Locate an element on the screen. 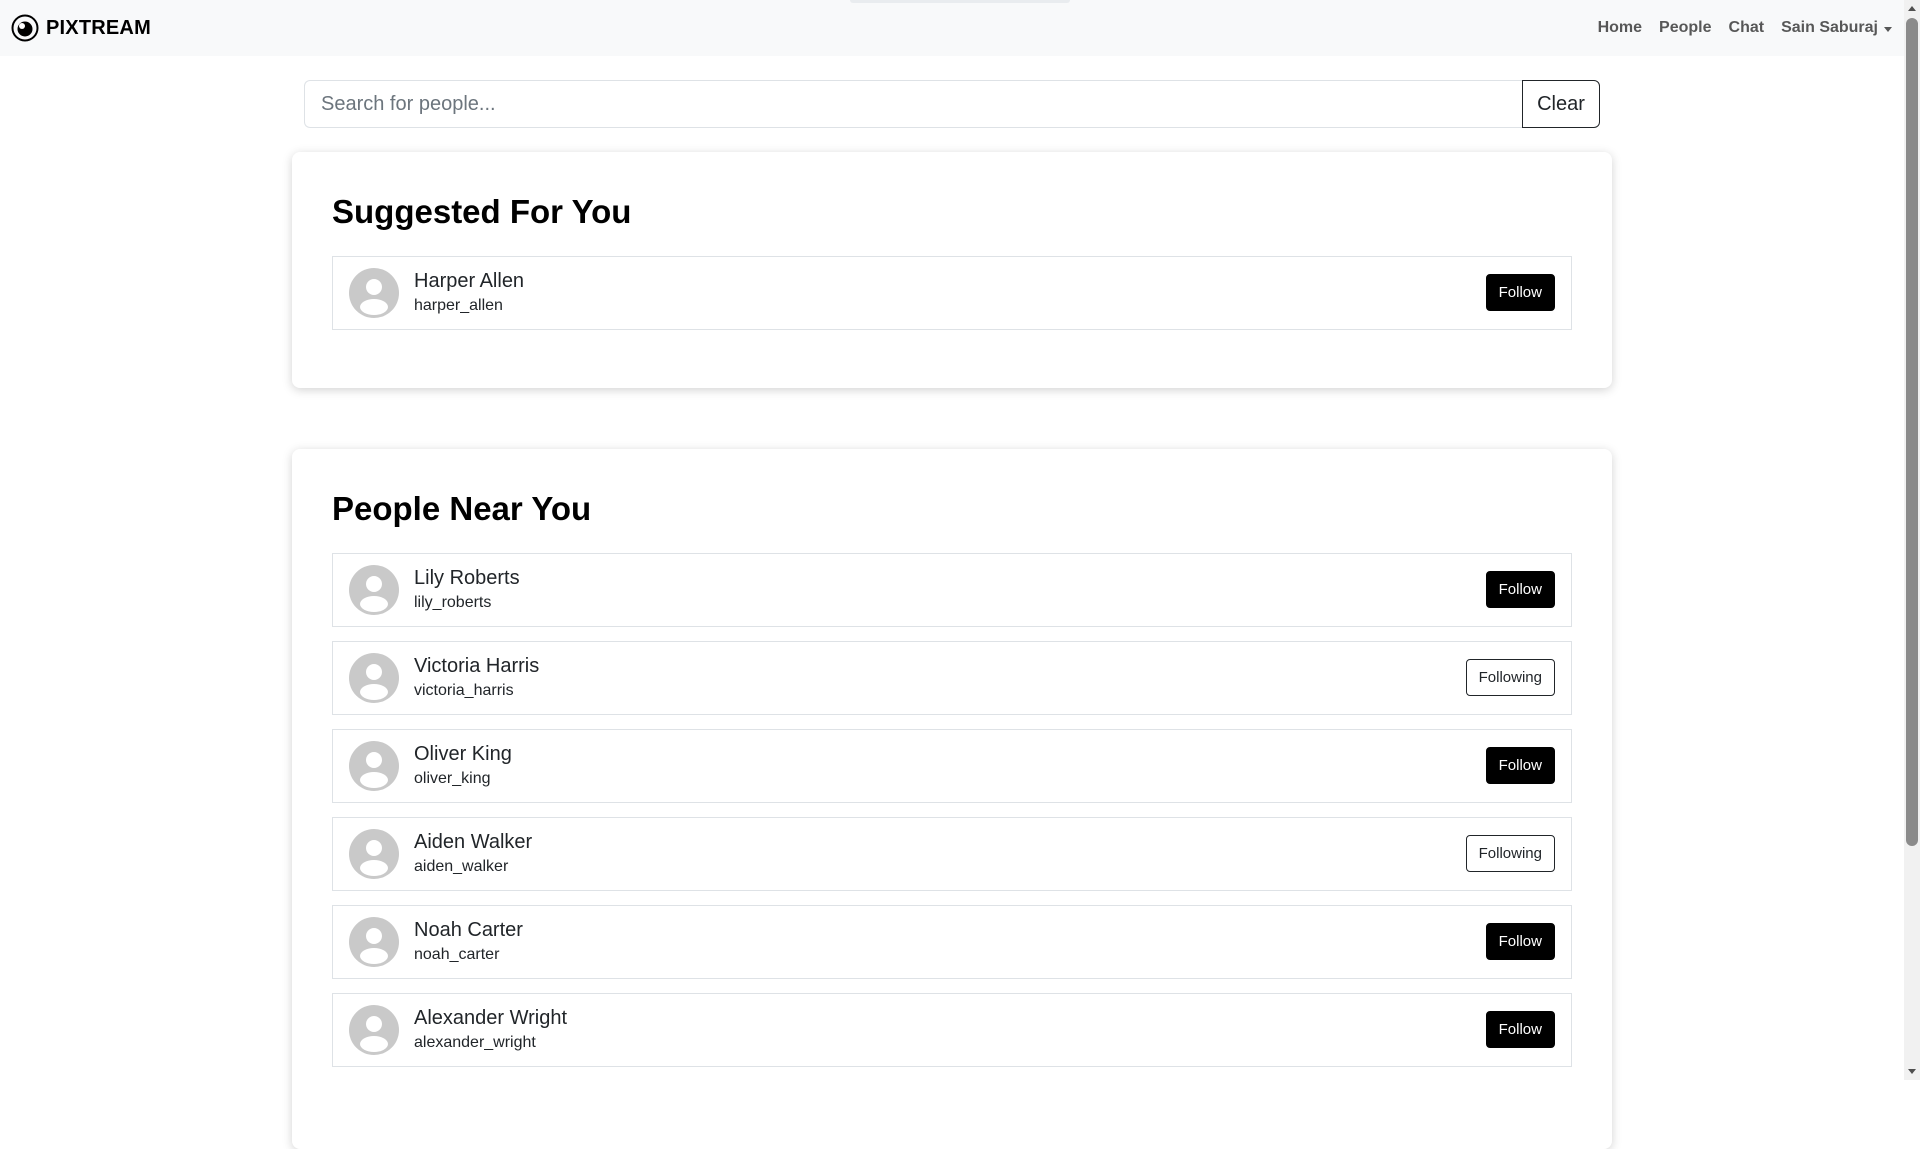  person-name: Oliver King is located at coordinates (463, 754).